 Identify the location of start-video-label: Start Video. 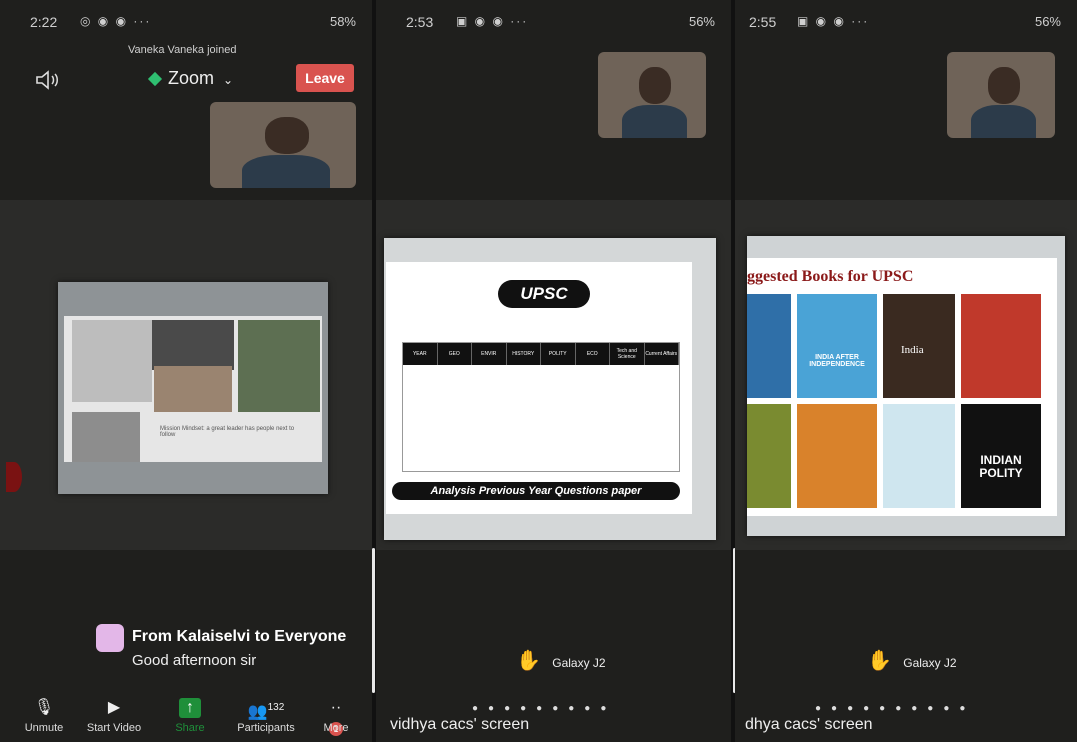
(114, 728).